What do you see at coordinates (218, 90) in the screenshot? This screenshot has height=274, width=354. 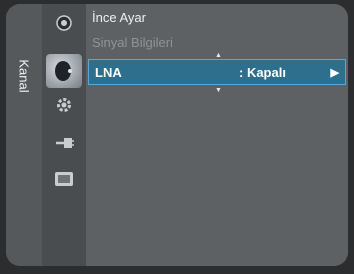 I see `scroll-down-icon: ▼` at bounding box center [218, 90].